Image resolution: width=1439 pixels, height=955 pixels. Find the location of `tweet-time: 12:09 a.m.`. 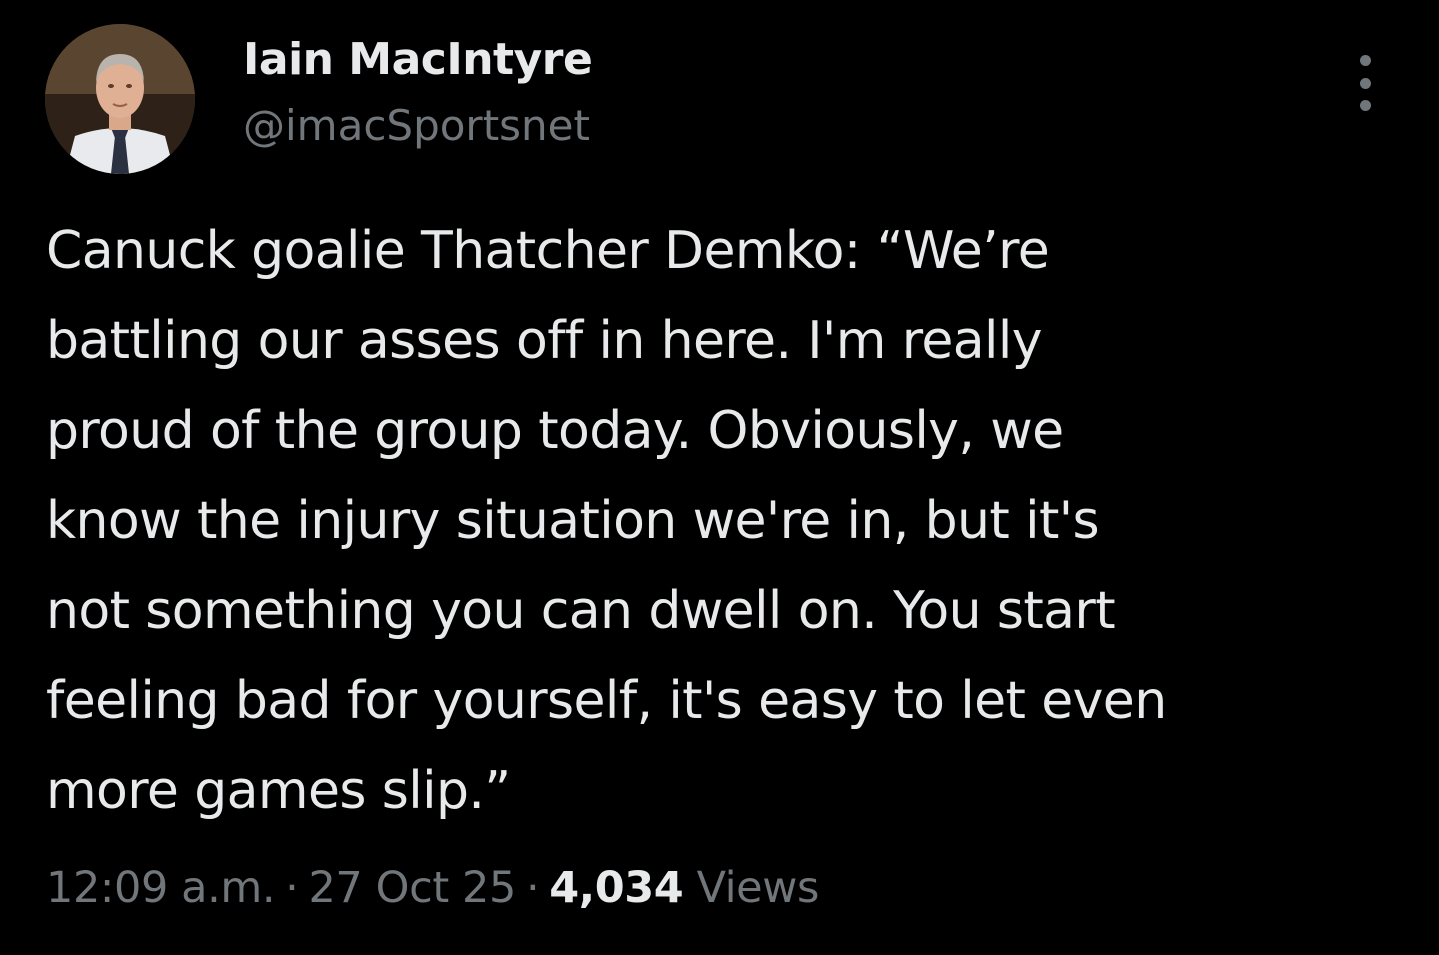

tweet-time: 12:09 a.m. is located at coordinates (161, 888).